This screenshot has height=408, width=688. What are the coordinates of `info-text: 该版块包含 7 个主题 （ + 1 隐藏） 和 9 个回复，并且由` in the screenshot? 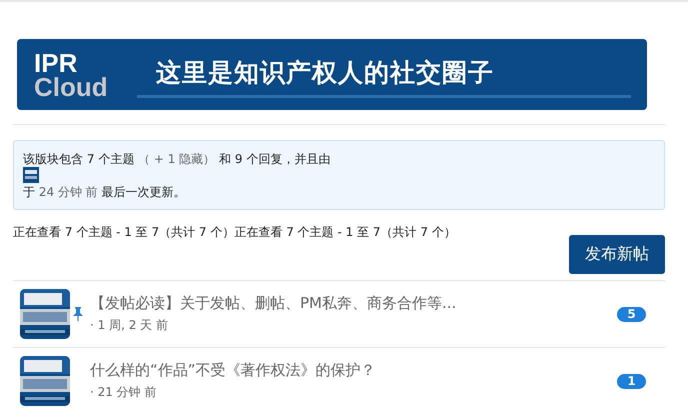 It's located at (177, 159).